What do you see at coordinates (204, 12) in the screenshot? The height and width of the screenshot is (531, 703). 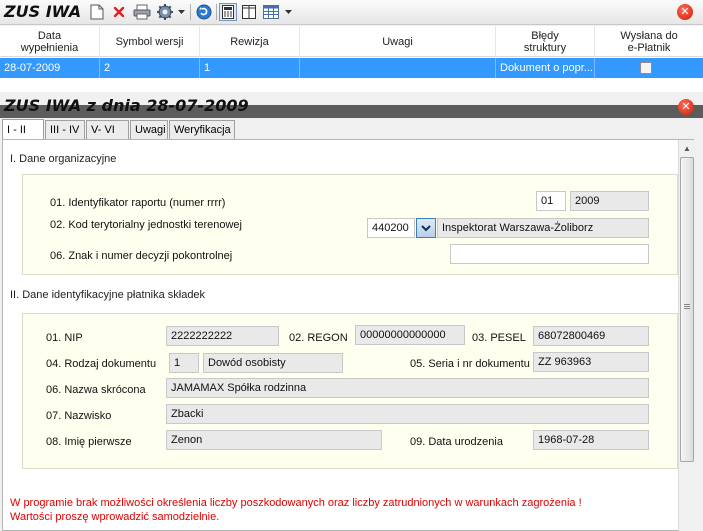 I see `refresh-icon` at bounding box center [204, 12].